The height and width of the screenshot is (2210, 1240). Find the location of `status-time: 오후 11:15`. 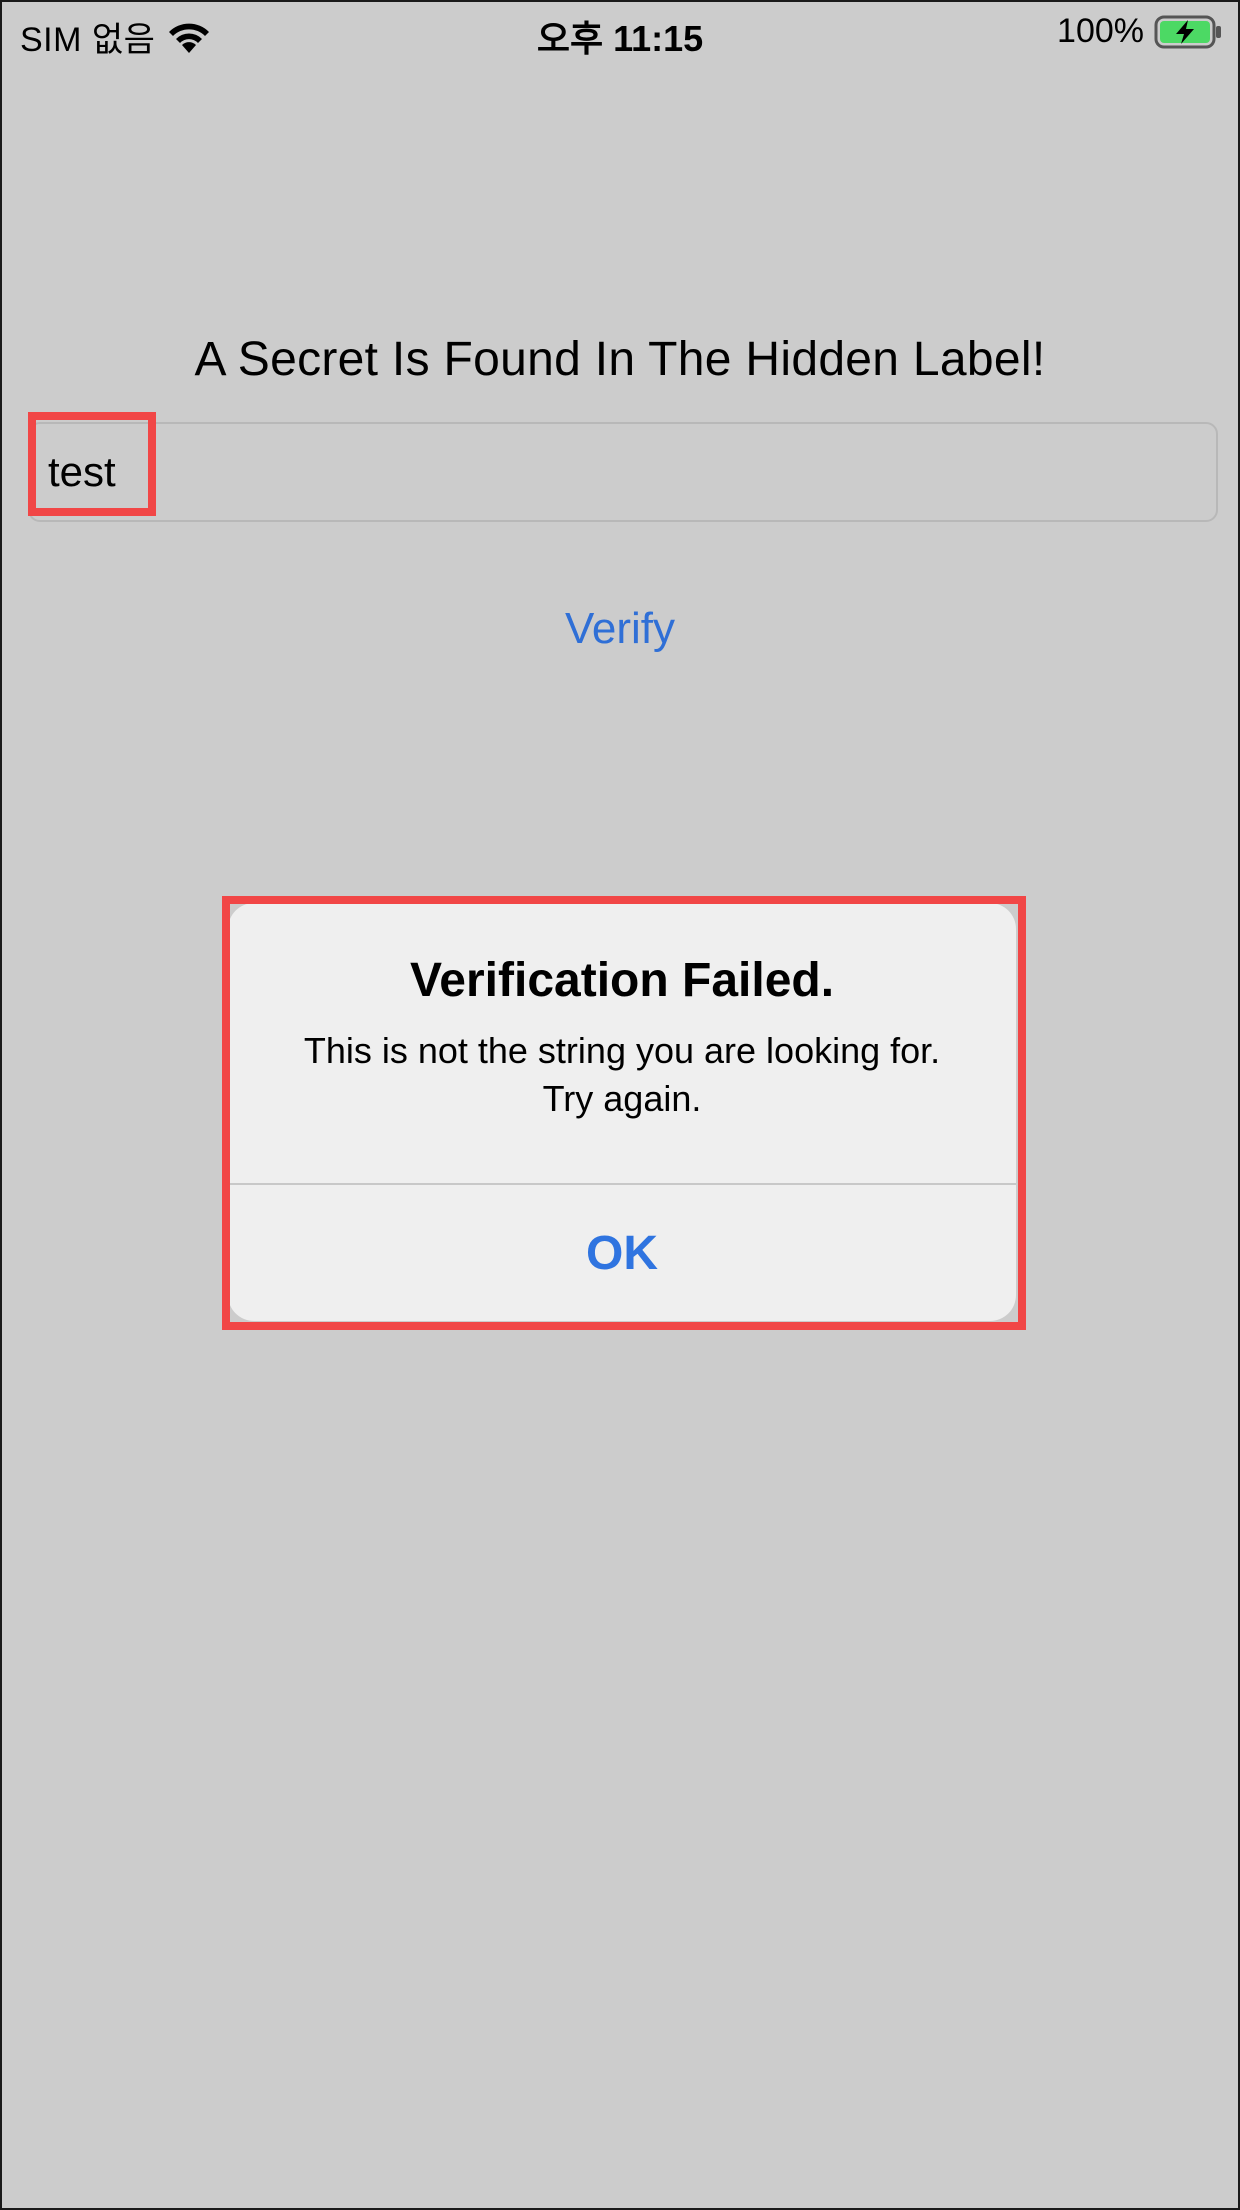

status-time: 오후 11:15 is located at coordinates (620, 38).